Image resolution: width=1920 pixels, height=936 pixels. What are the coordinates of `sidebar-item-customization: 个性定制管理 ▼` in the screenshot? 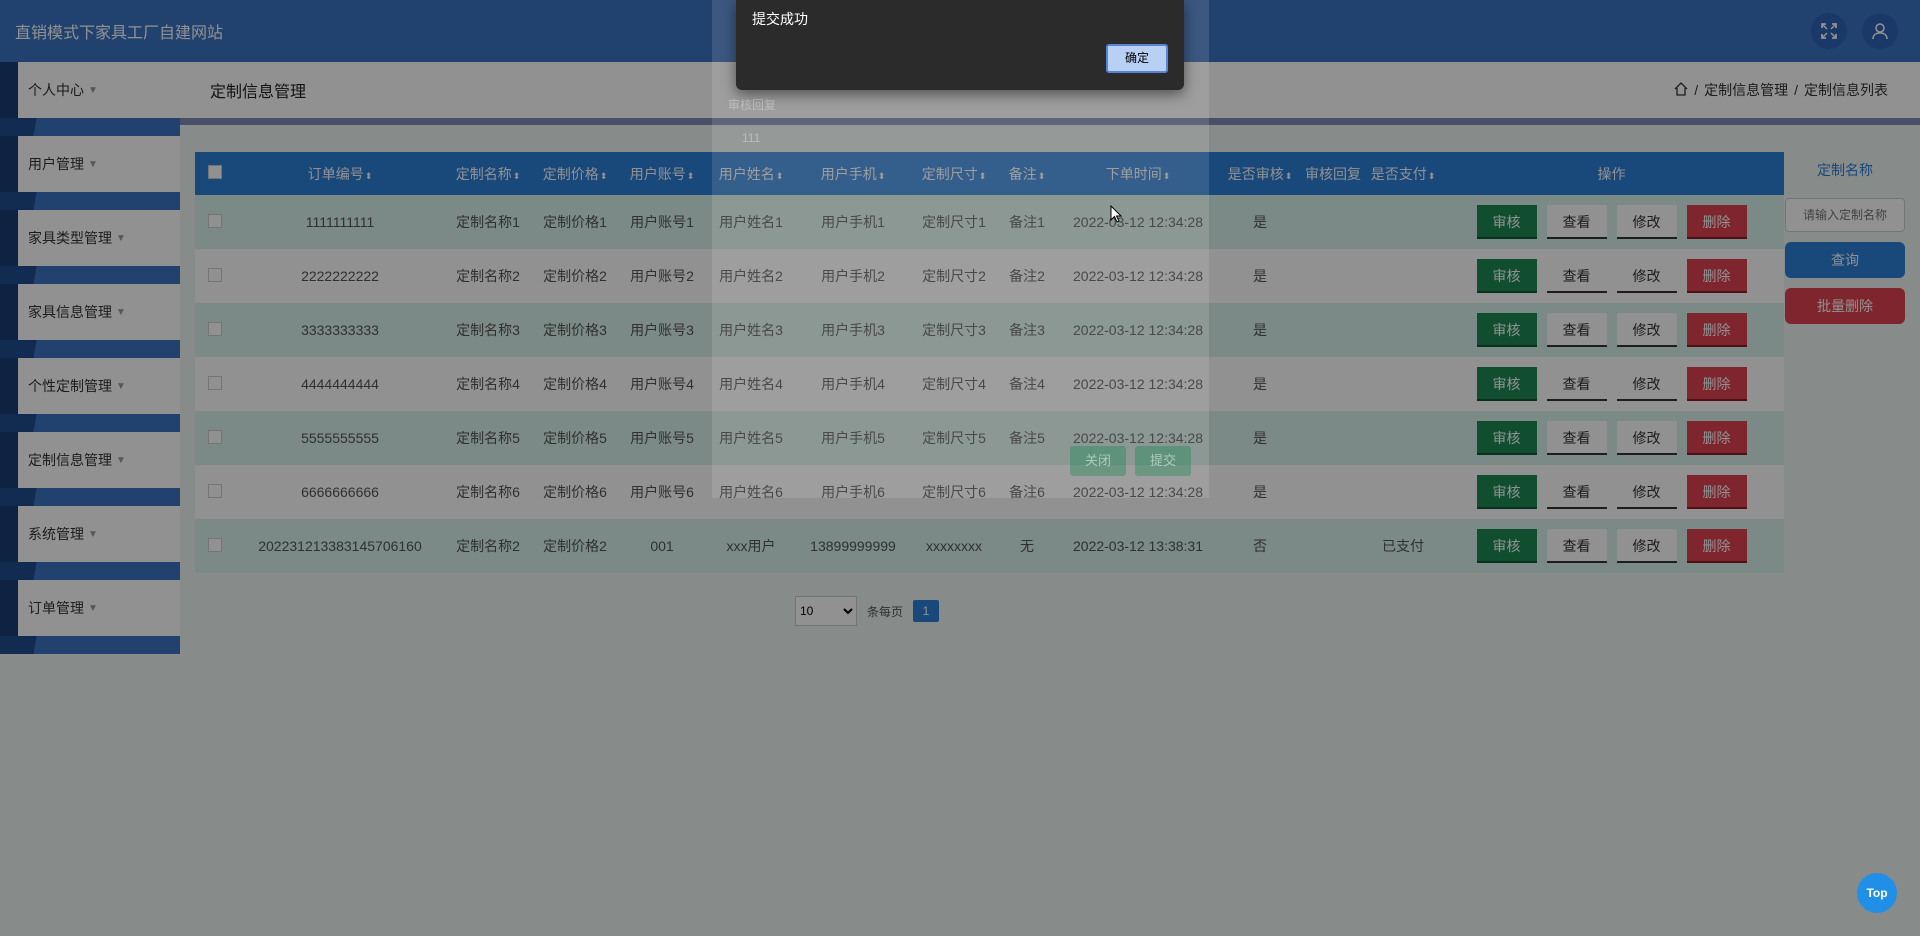 It's located at (90, 395).